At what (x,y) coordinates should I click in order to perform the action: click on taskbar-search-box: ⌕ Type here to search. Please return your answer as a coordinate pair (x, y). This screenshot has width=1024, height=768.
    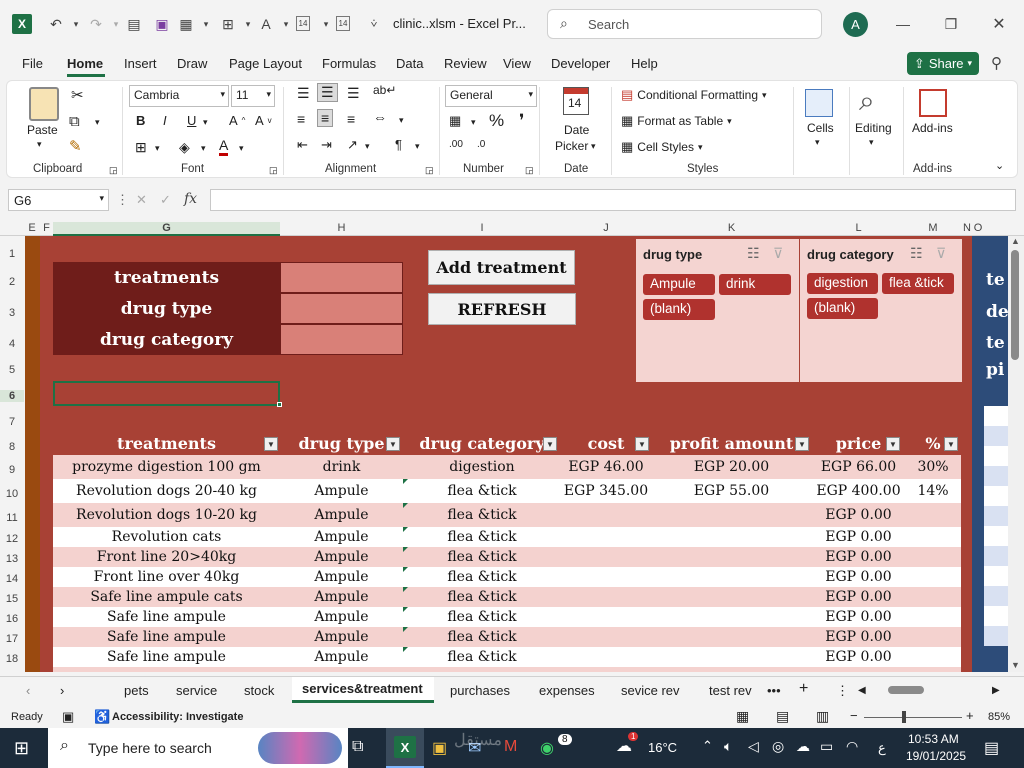
    Looking at the image, I should click on (198, 748).